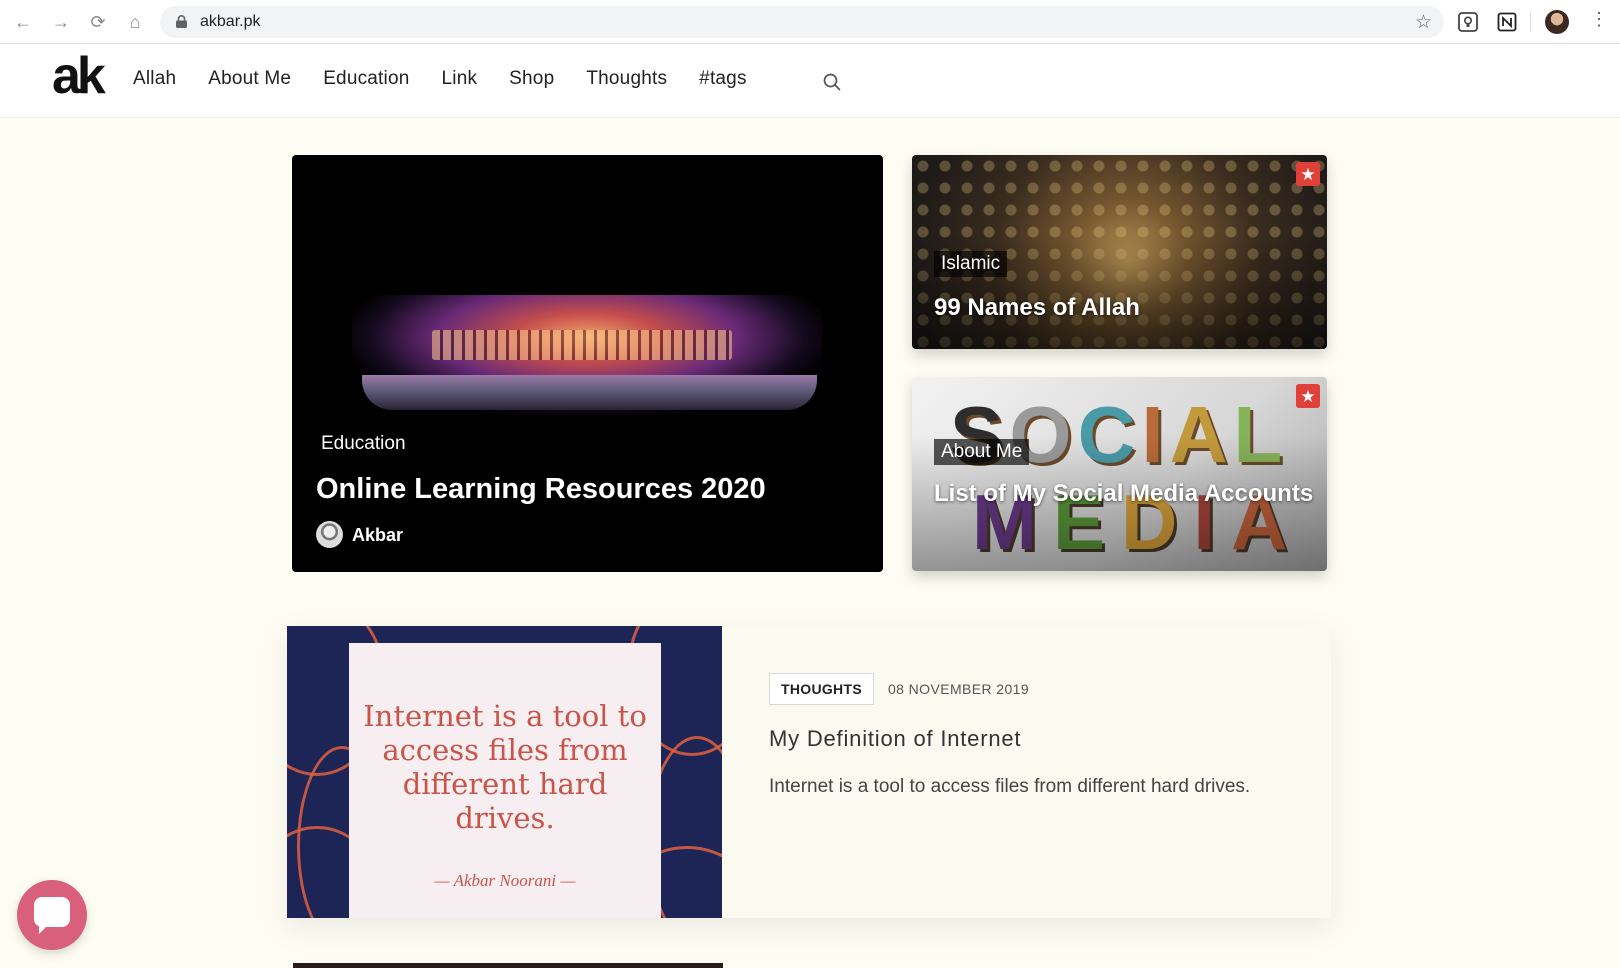 This screenshot has width=1620, height=968. I want to click on bookmark-star-icon: ☆, so click(1423, 22).